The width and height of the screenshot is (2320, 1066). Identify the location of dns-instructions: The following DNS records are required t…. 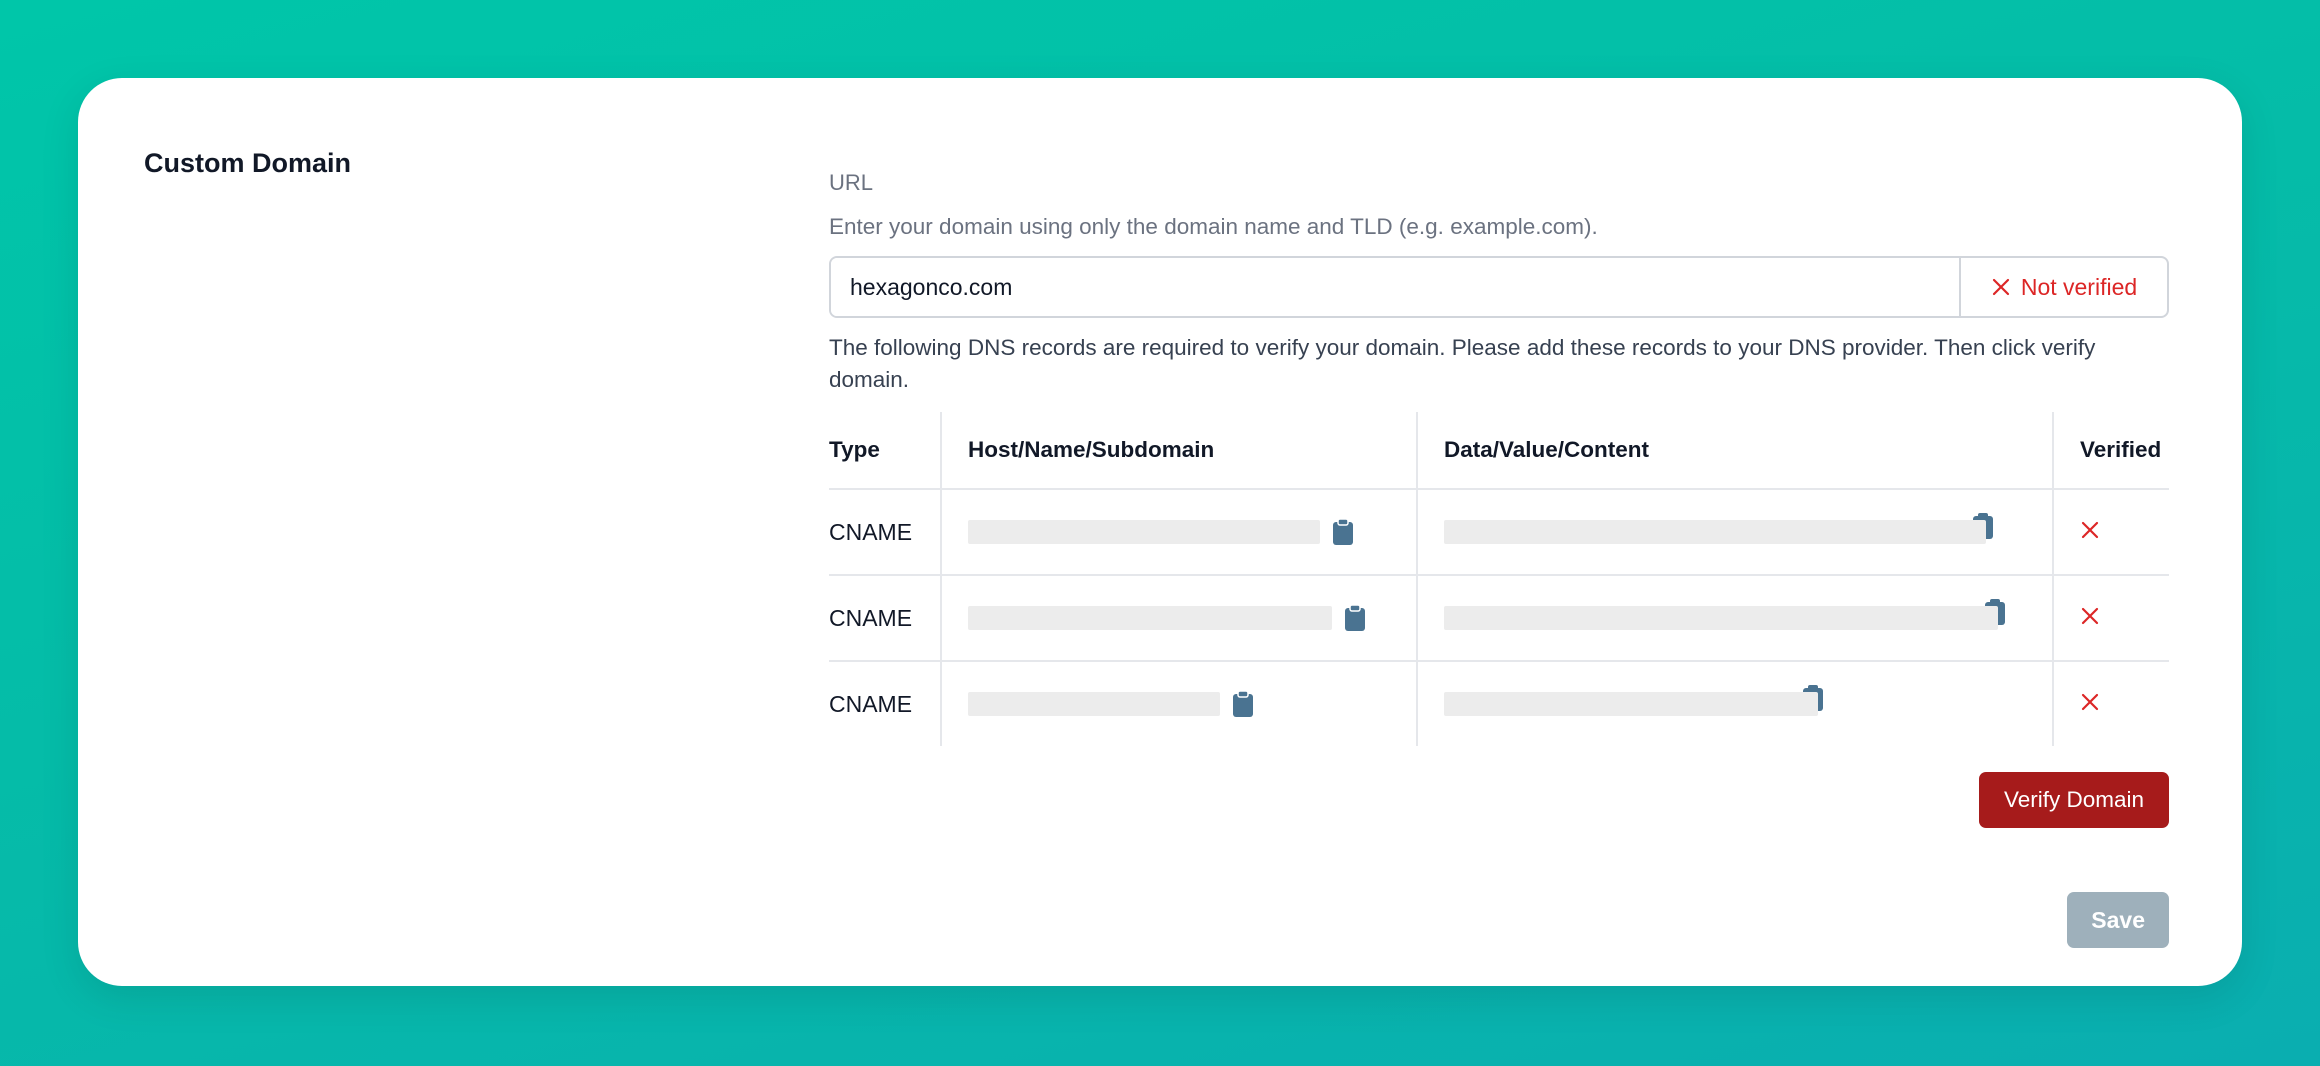
(1462, 363).